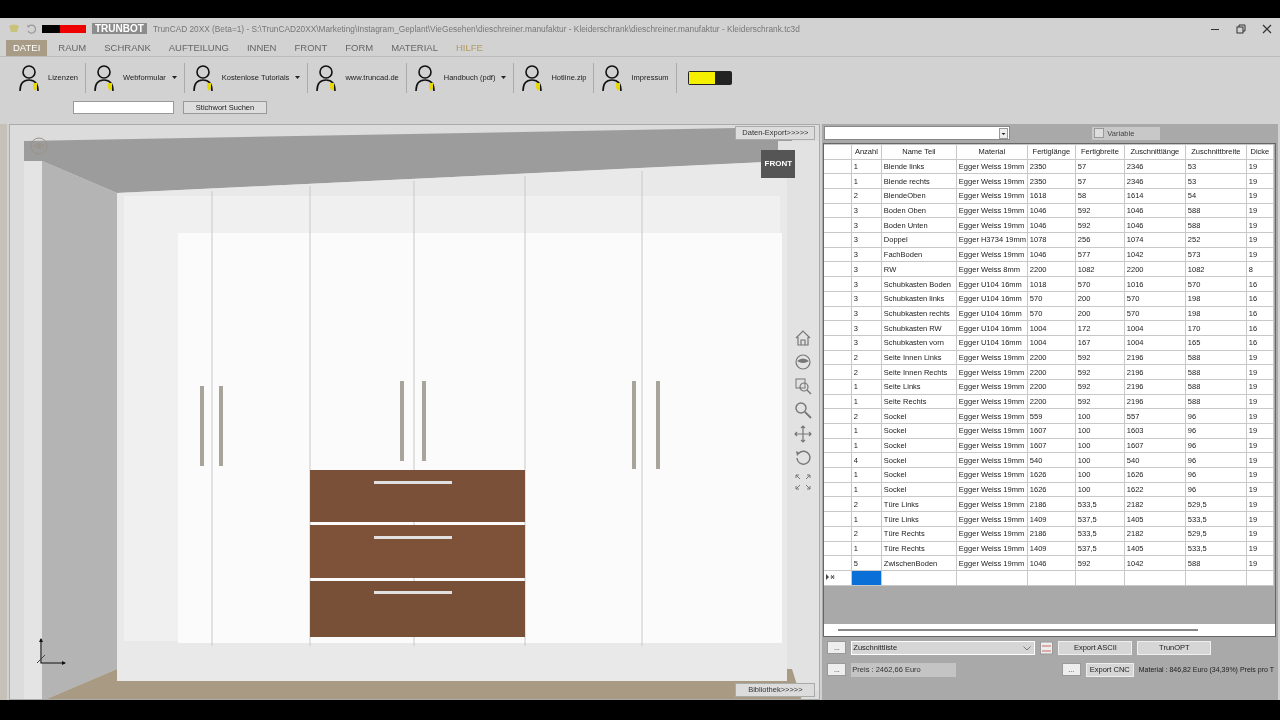 This screenshot has width=1280, height=720. What do you see at coordinates (1047, 648) in the screenshot?
I see `printer-icon` at bounding box center [1047, 648].